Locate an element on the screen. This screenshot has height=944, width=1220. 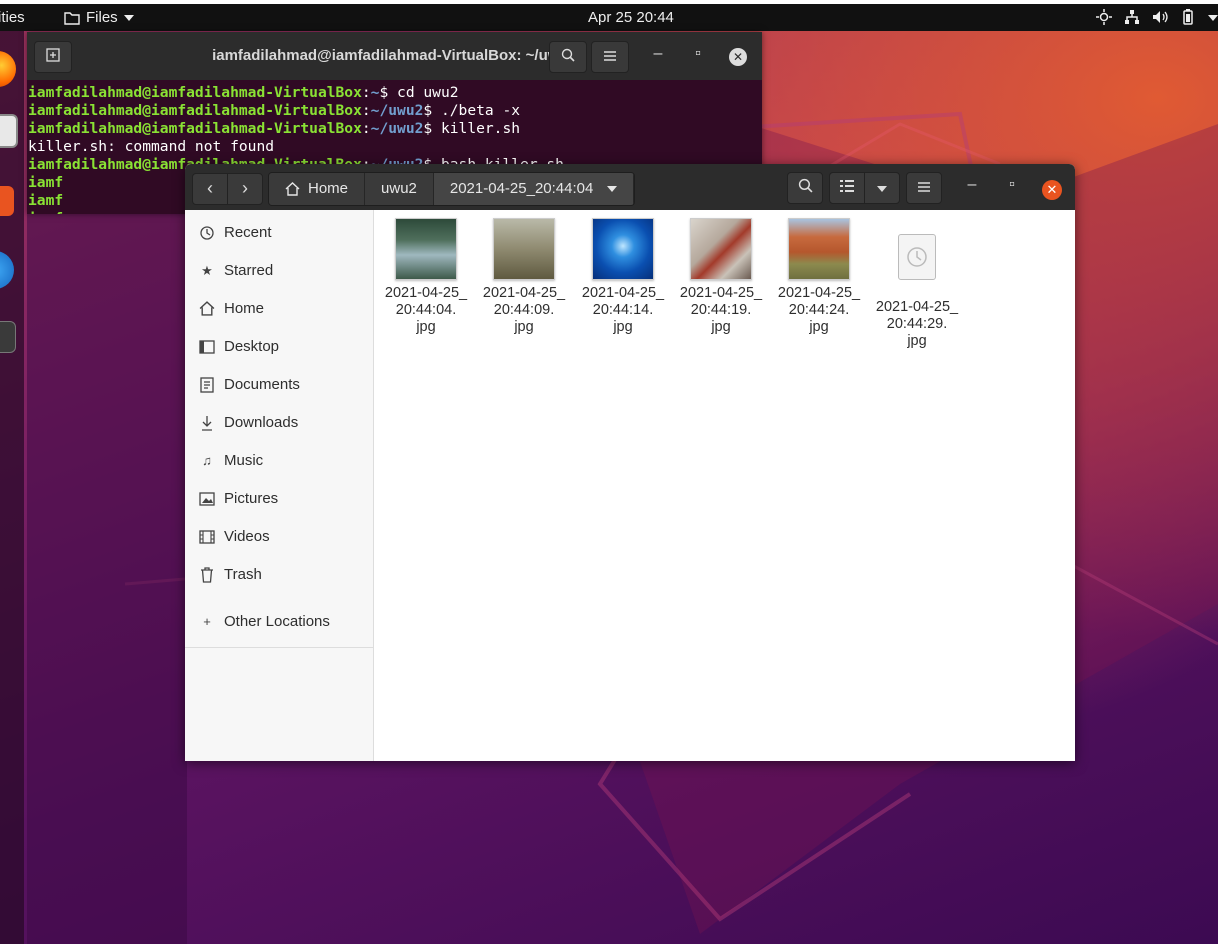
file-name: 2021-04-25_ 20:44:24. jpg is located at coordinates (819, 310).